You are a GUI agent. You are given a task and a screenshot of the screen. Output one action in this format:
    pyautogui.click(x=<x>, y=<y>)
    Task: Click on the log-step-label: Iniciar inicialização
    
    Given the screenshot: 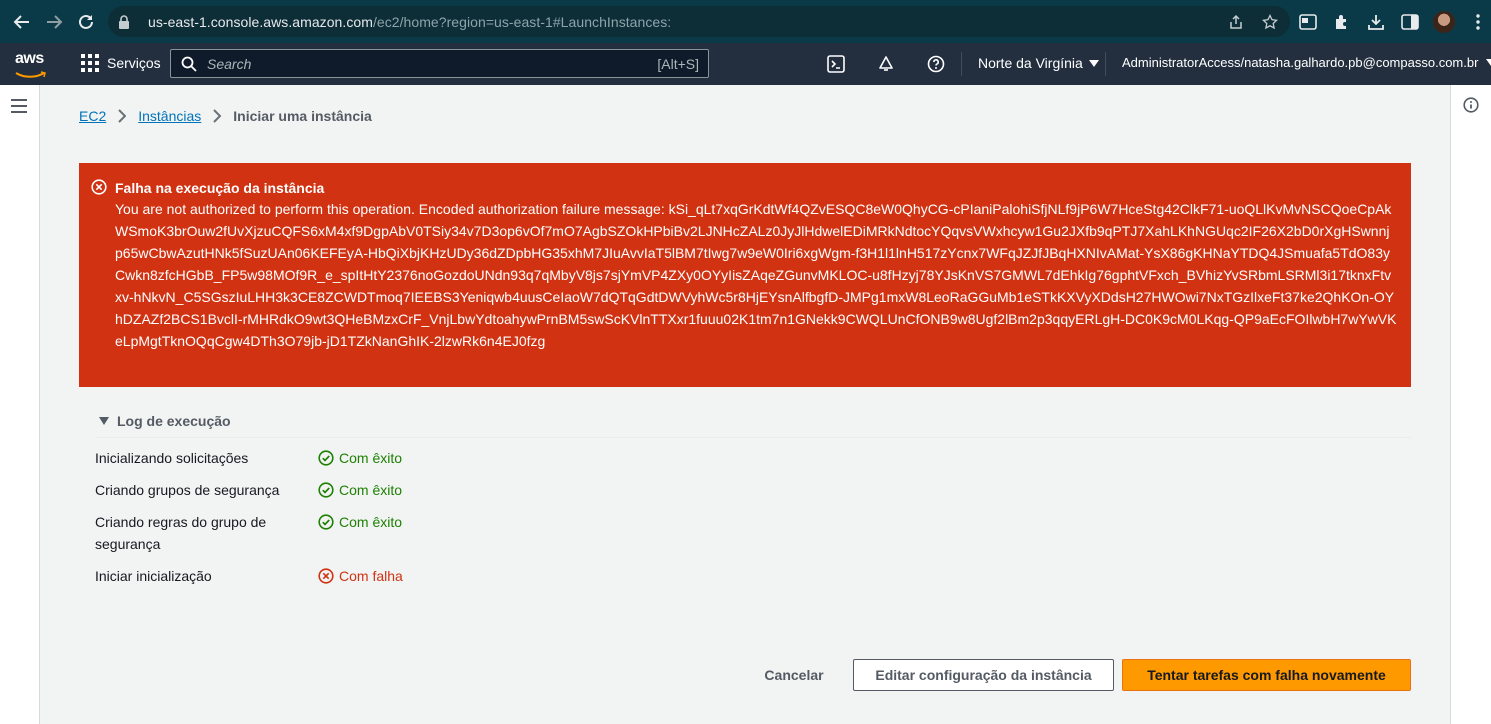 What is the action you would take?
    pyautogui.click(x=153, y=576)
    